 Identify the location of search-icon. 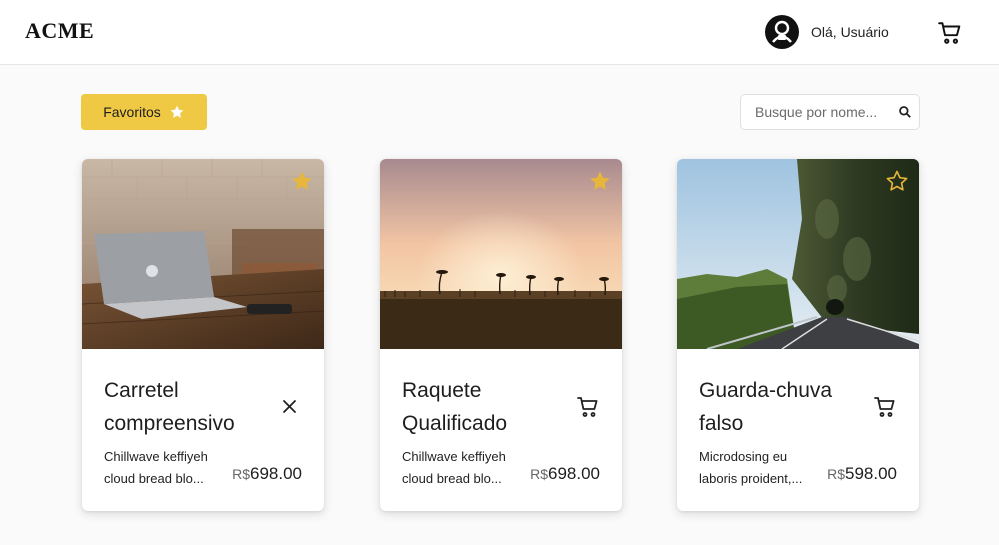
(905, 112).